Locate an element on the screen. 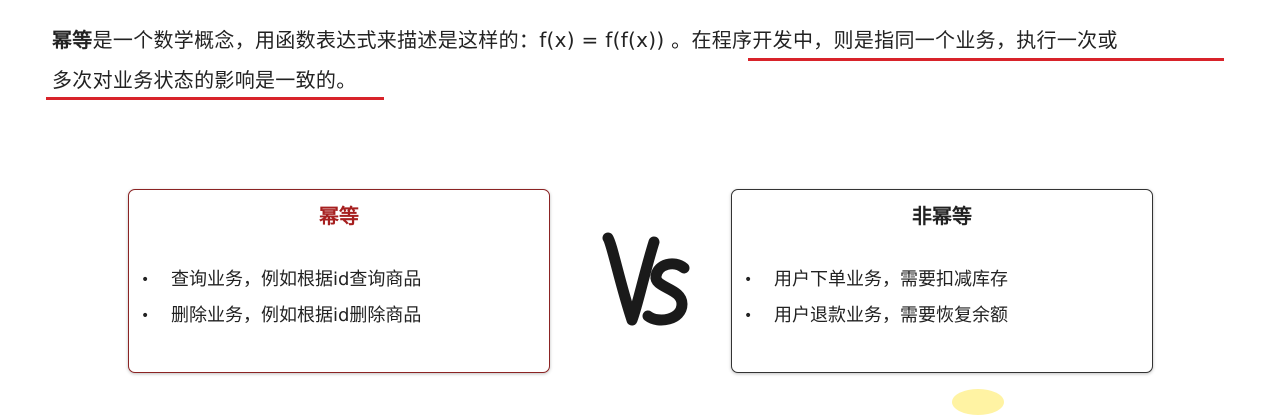 This screenshot has height=415, width=1284. idempotent-list: • 查询业务，例如根据id查询商品 • 删除业务，例如根据id删除商品 is located at coordinates (275, 298).